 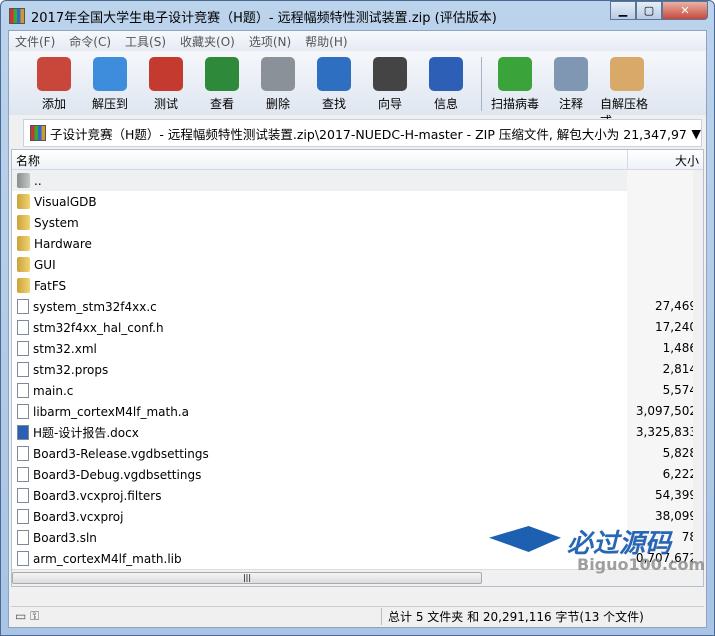 What do you see at coordinates (109, 104) in the screenshot?
I see `toolbar-label: 解压到` at bounding box center [109, 104].